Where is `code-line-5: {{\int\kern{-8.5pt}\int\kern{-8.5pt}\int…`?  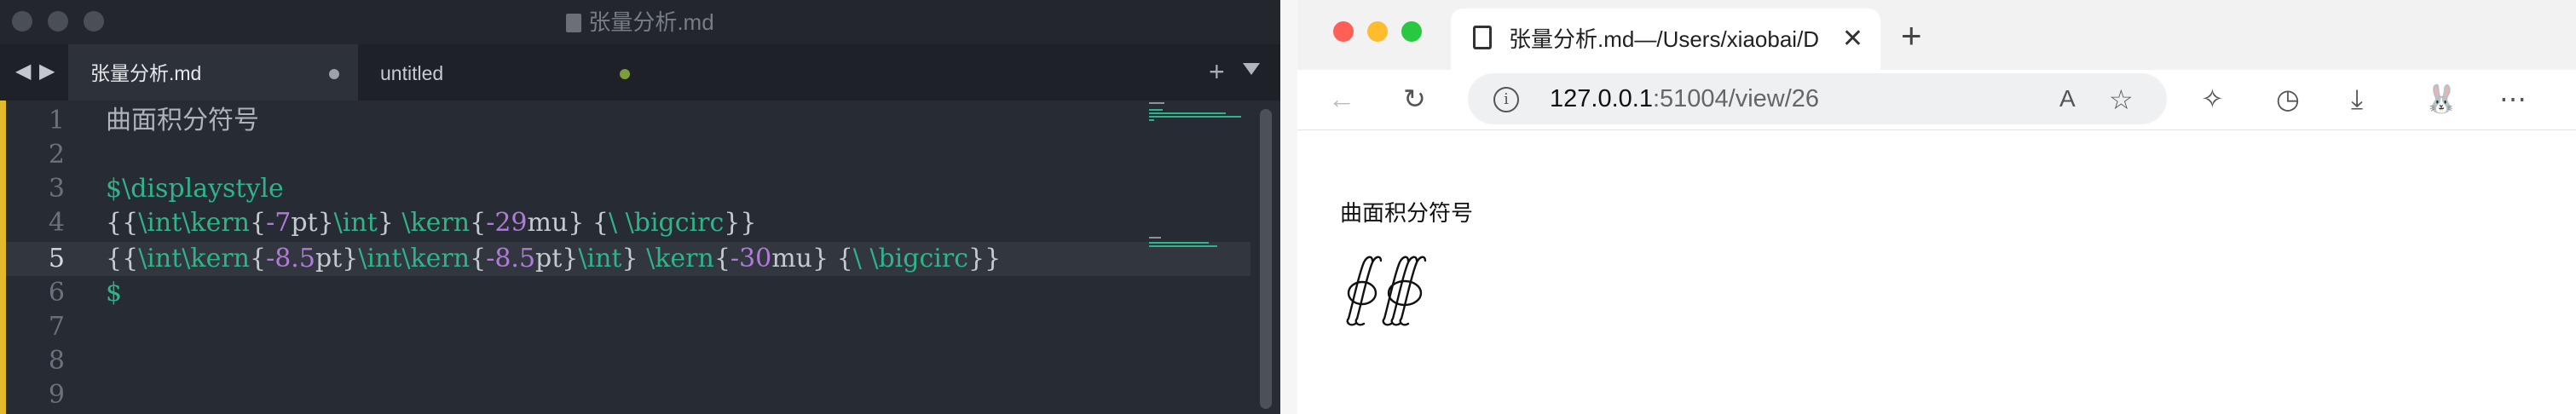
code-line-5: {{\int\kern{-8.5pt}\int\kern{-8.5pt}\int… is located at coordinates (553, 259).